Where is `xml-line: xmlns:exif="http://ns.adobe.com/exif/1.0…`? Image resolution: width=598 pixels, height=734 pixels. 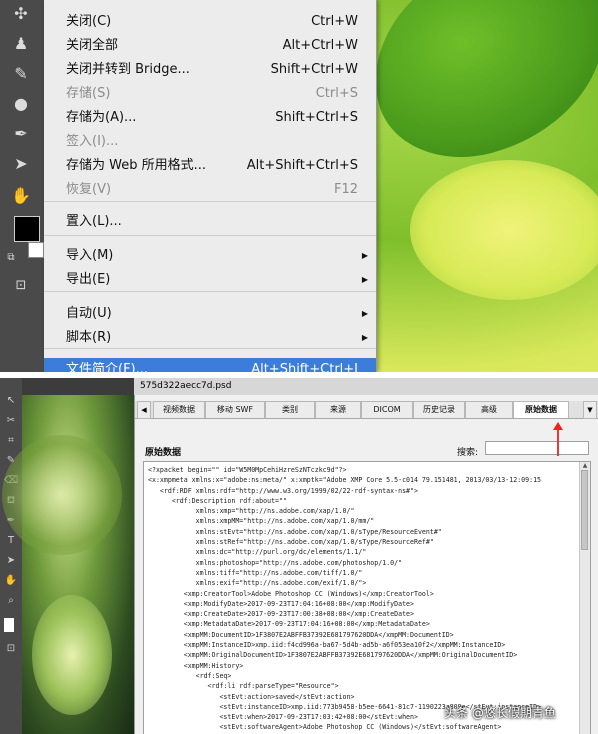 xml-line: xmlns:exif="http://ns.adobe.com/exif/1.0… is located at coordinates (257, 583).